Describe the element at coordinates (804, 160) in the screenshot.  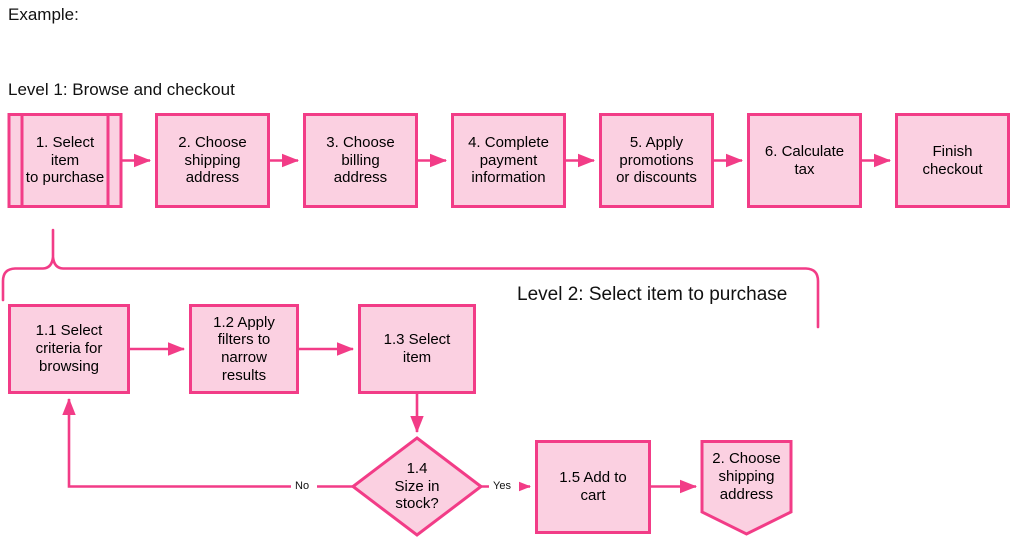
I see `label-l1-n6: 6. Calculate tax` at that location.